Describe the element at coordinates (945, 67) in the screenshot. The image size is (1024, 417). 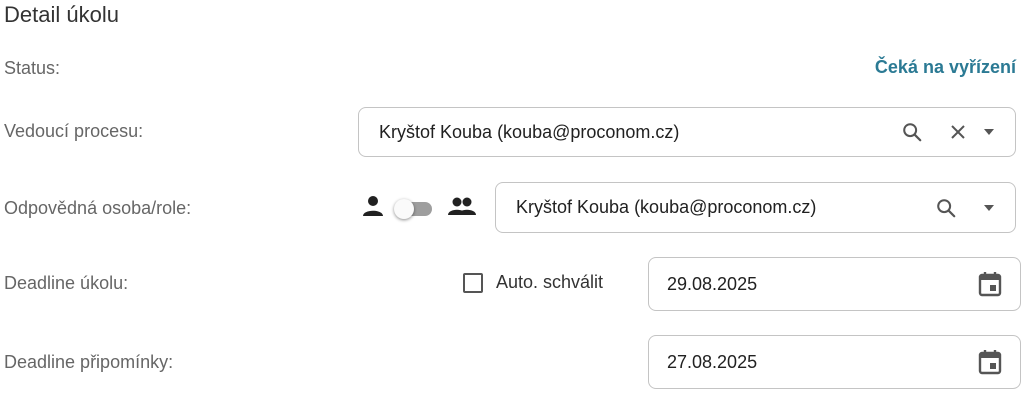
I see `status-value: Čeká na vyřízení` at that location.